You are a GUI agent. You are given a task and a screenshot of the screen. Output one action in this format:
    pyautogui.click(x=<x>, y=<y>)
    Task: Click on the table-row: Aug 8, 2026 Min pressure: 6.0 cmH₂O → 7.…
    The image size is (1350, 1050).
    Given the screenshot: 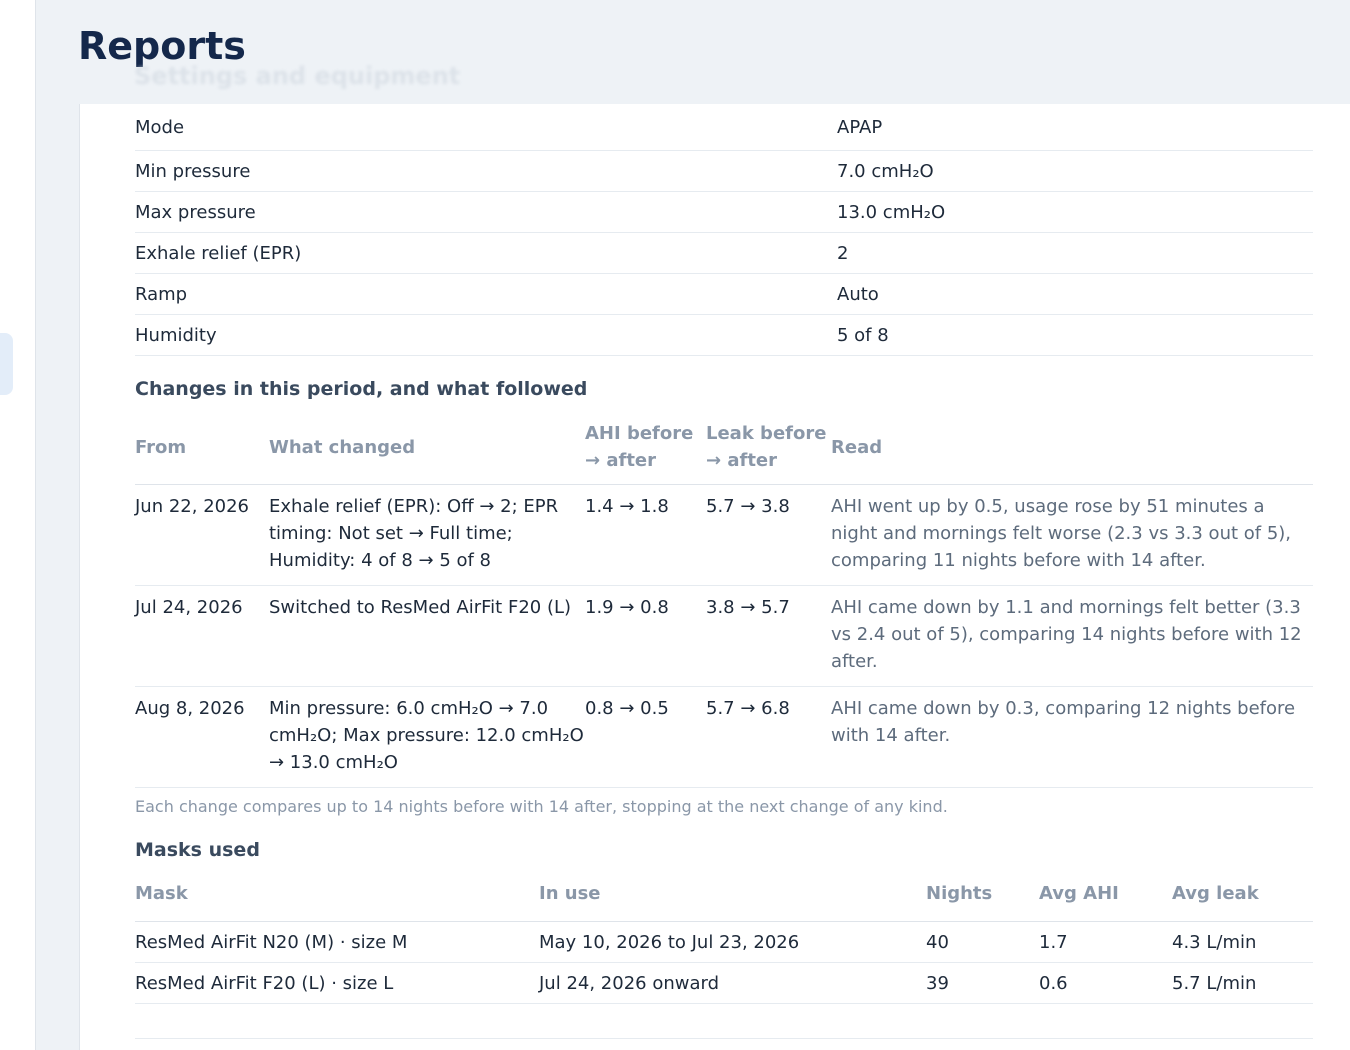 What is the action you would take?
    pyautogui.click(x=724, y=737)
    